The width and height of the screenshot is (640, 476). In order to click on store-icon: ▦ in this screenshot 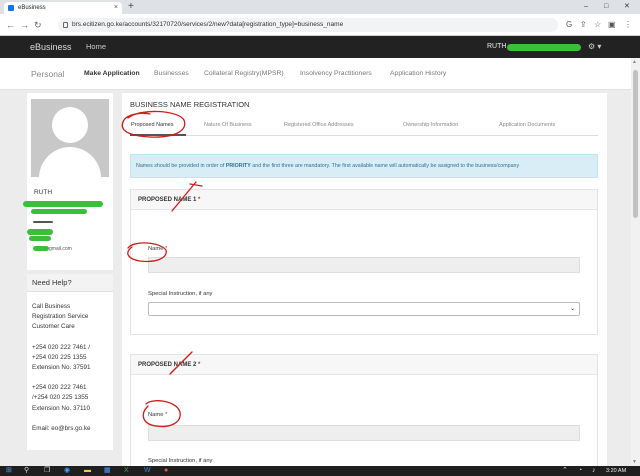, I will do `click(107, 471)`.